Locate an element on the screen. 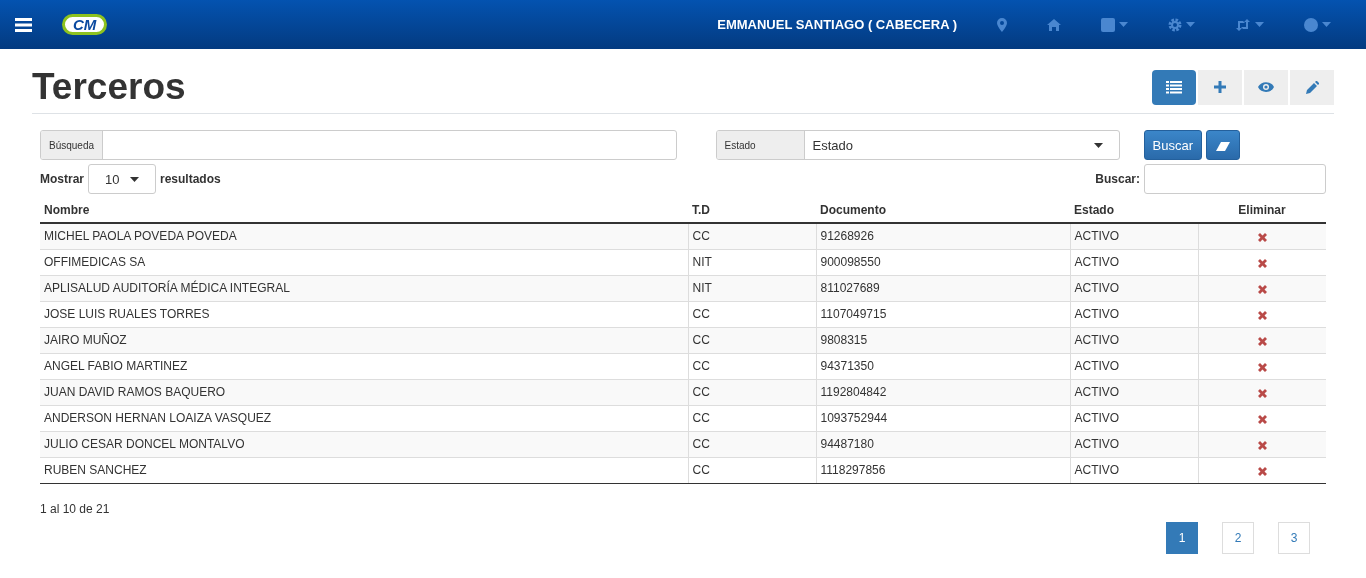 Image resolution: width=1366 pixels, height=578 pixels. logo: CM is located at coordinates (85, 24).